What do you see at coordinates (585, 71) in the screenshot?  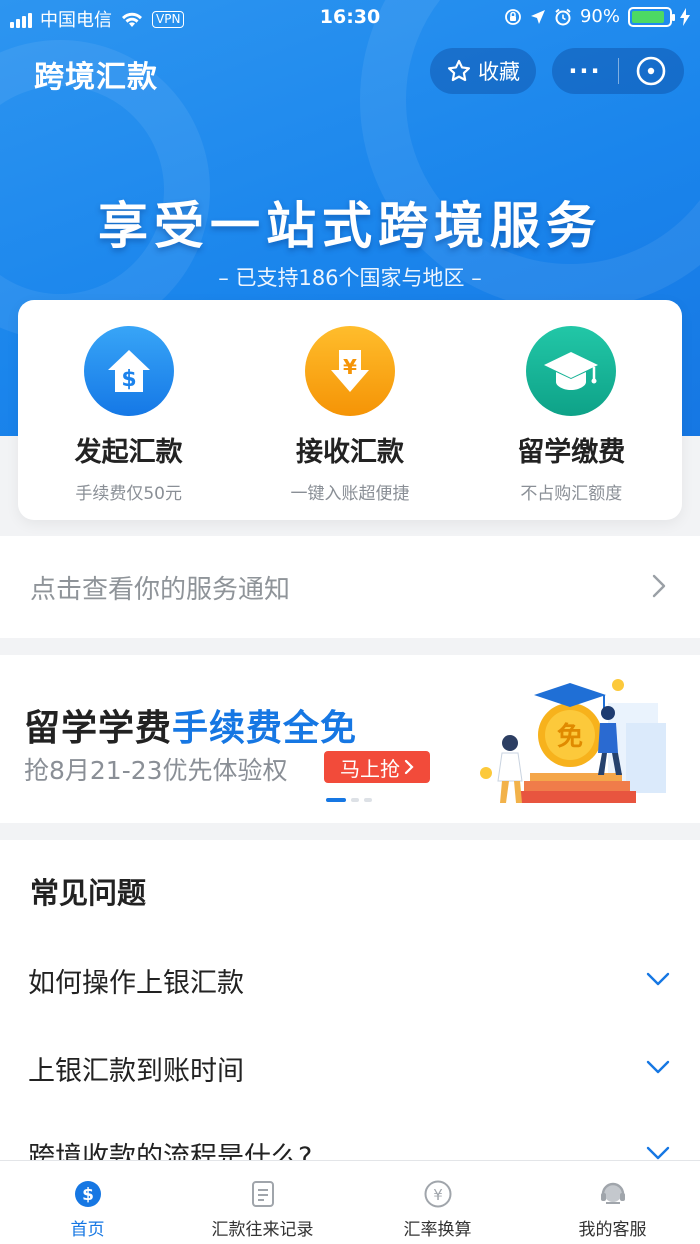 I see `more-button: ···` at bounding box center [585, 71].